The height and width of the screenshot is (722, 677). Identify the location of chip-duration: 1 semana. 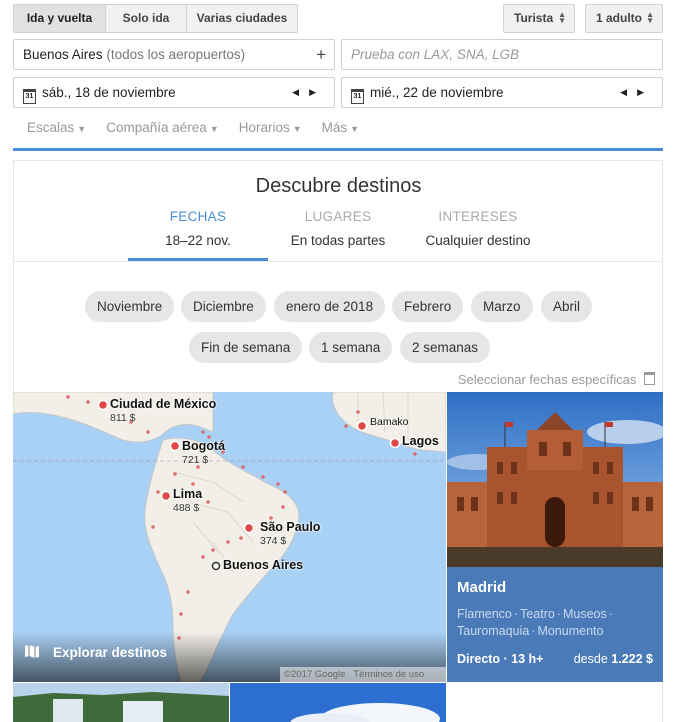
(351, 347).